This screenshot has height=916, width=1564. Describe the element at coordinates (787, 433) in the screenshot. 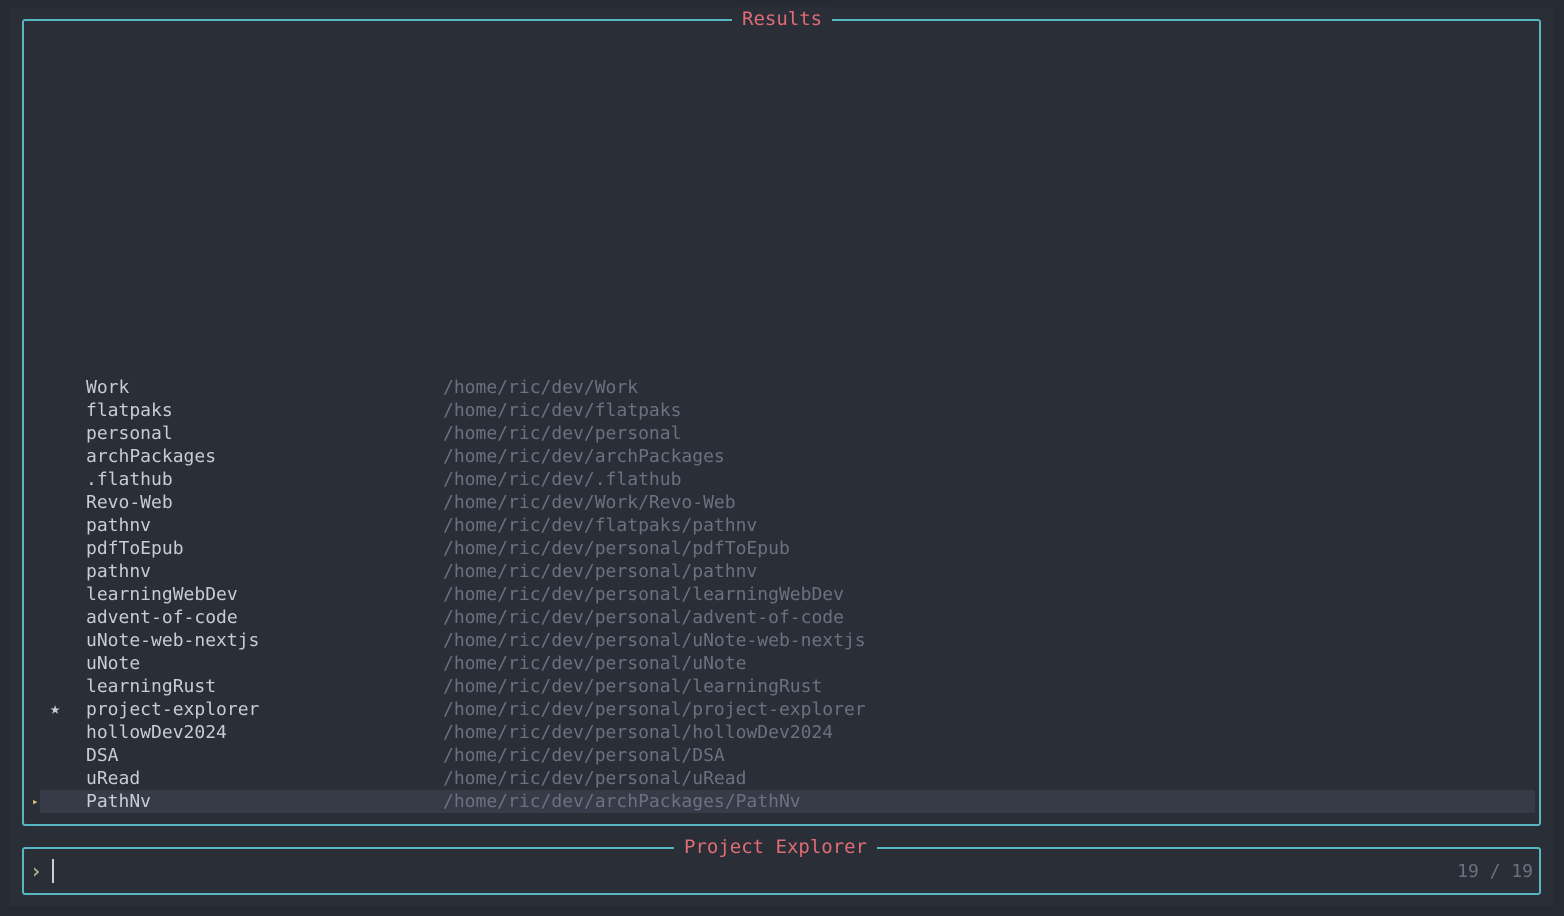

I see `result-row: personal/home/ric/dev/personal` at that location.